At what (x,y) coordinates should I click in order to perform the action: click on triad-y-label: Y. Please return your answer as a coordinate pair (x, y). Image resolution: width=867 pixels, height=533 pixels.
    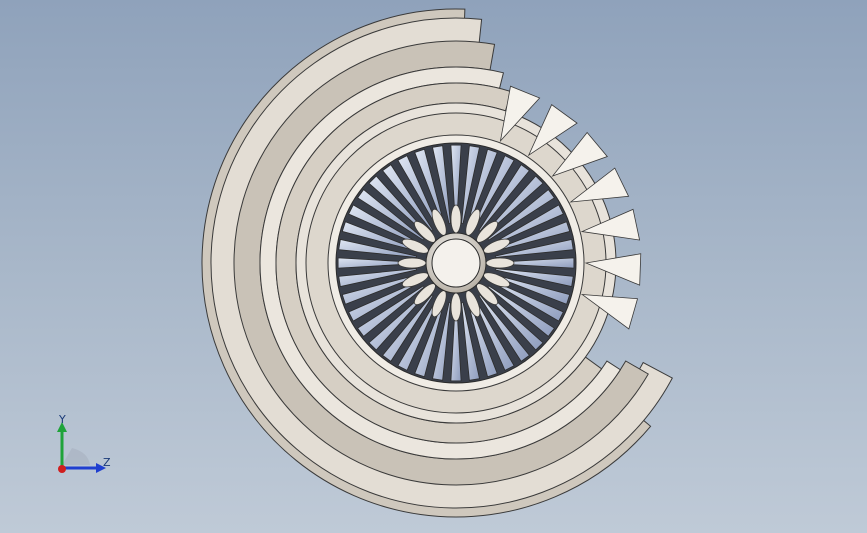
    Looking at the image, I should click on (62, 419).